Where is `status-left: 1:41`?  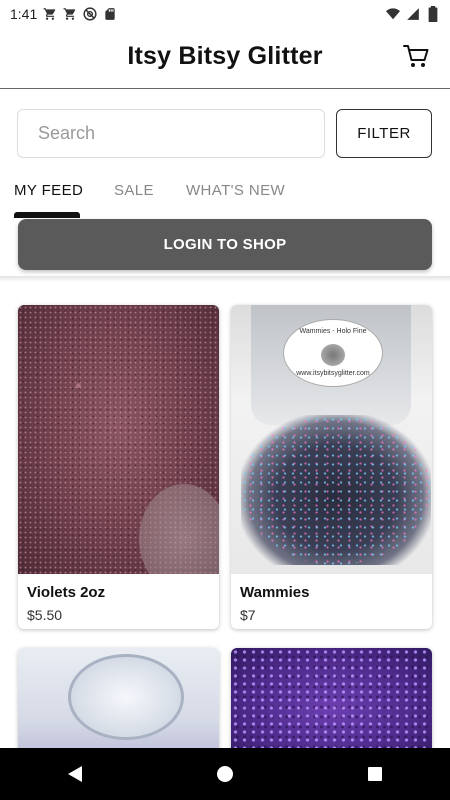 status-left: 1:41 is located at coordinates (63, 14).